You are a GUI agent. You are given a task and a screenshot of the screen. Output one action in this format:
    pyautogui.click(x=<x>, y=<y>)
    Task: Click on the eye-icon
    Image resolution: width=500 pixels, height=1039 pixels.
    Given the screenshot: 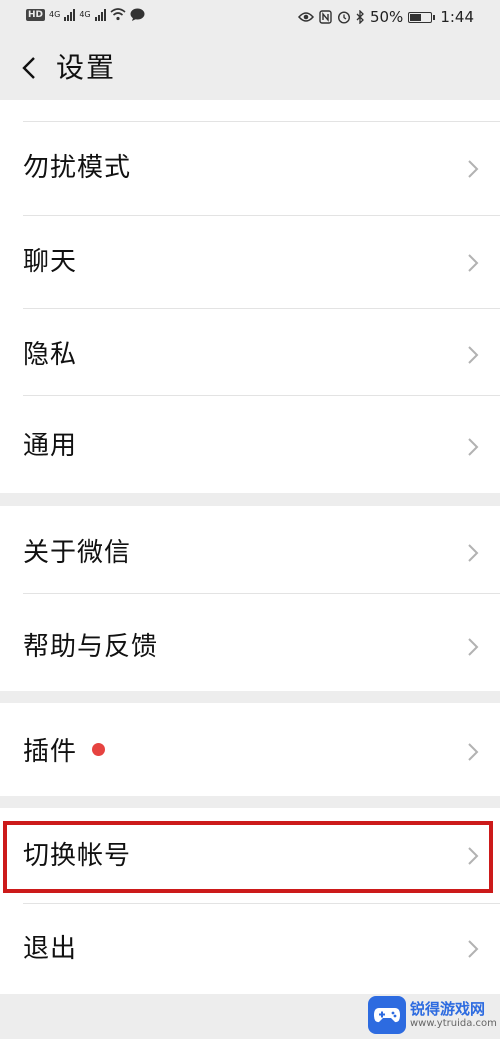 What is the action you would take?
    pyautogui.click(x=305, y=17)
    